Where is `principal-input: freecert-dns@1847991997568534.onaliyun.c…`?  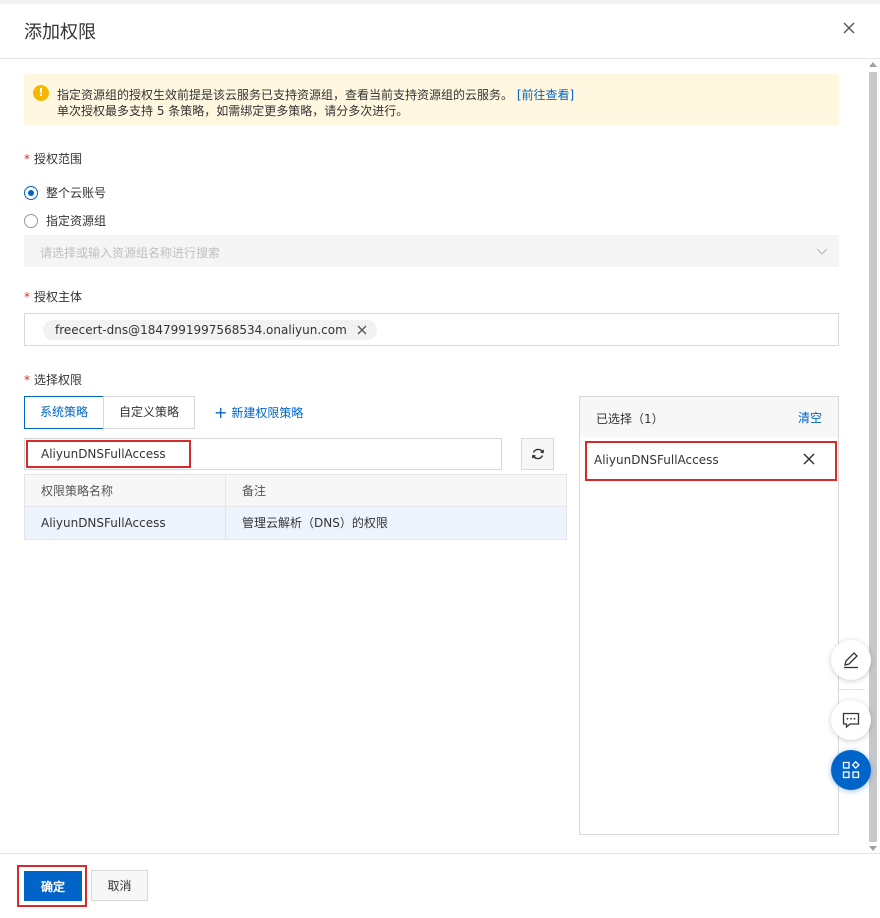 principal-input: freecert-dns@1847991997568534.onaliyun.c… is located at coordinates (431, 329).